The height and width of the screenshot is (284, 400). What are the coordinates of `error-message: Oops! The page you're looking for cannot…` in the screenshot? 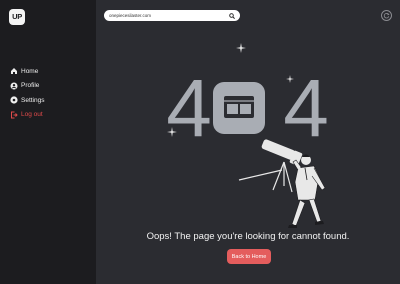 It's located at (248, 236).